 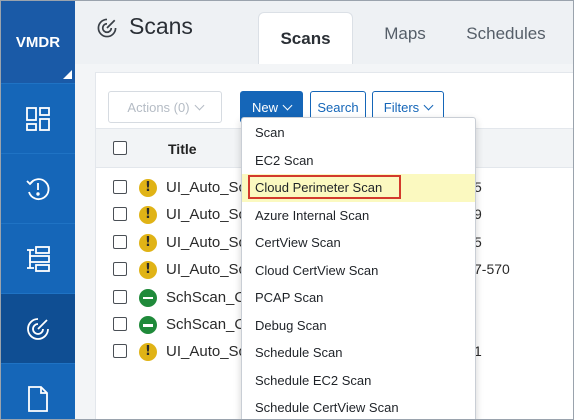 I want to click on brand-name: VMDR, so click(x=38, y=42).